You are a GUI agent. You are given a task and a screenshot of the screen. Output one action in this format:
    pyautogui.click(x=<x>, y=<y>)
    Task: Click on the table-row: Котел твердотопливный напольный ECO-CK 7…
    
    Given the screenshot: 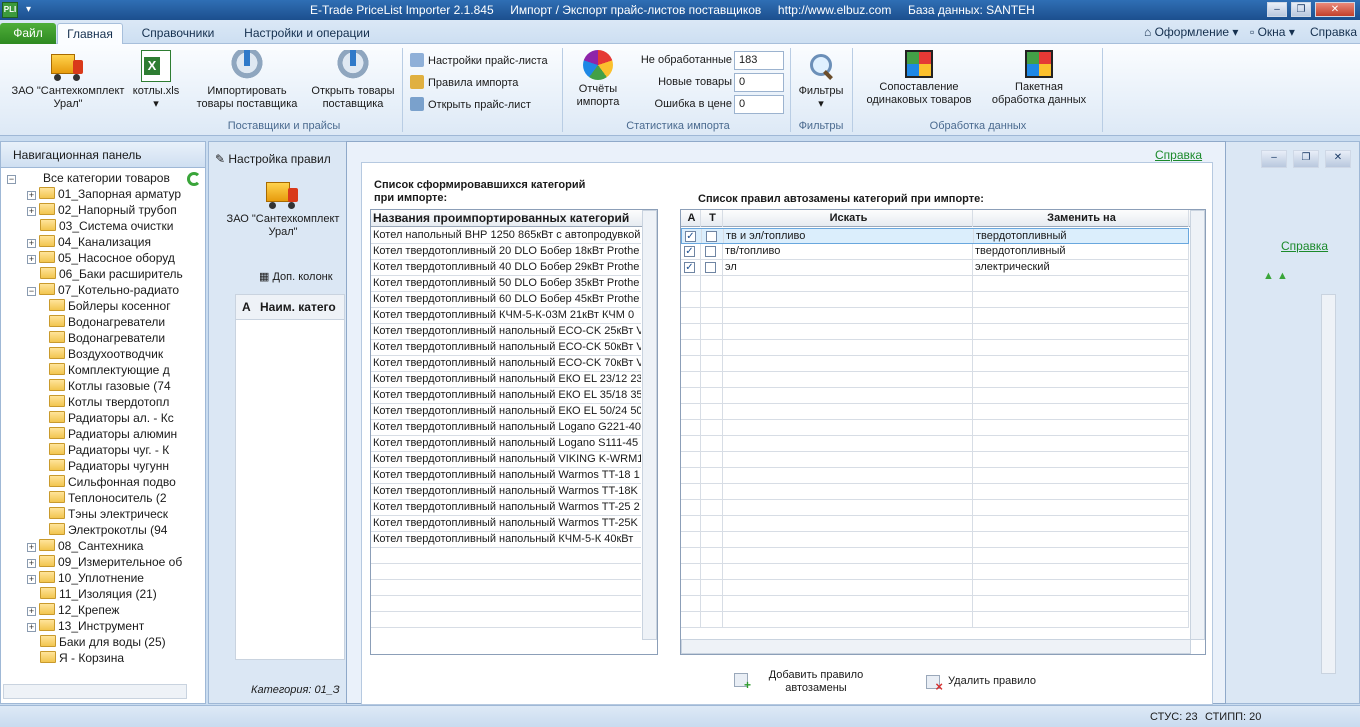 What is the action you would take?
    pyautogui.click(x=506, y=364)
    